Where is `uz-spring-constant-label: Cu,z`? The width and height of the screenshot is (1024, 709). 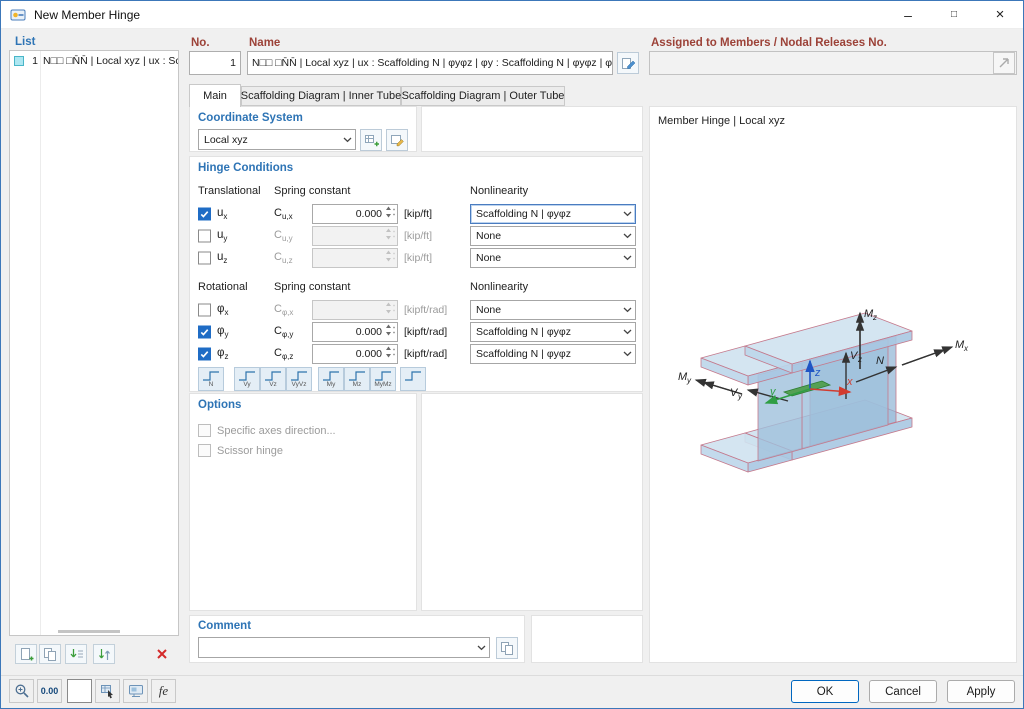 uz-spring-constant-label: Cu,z is located at coordinates (283, 257).